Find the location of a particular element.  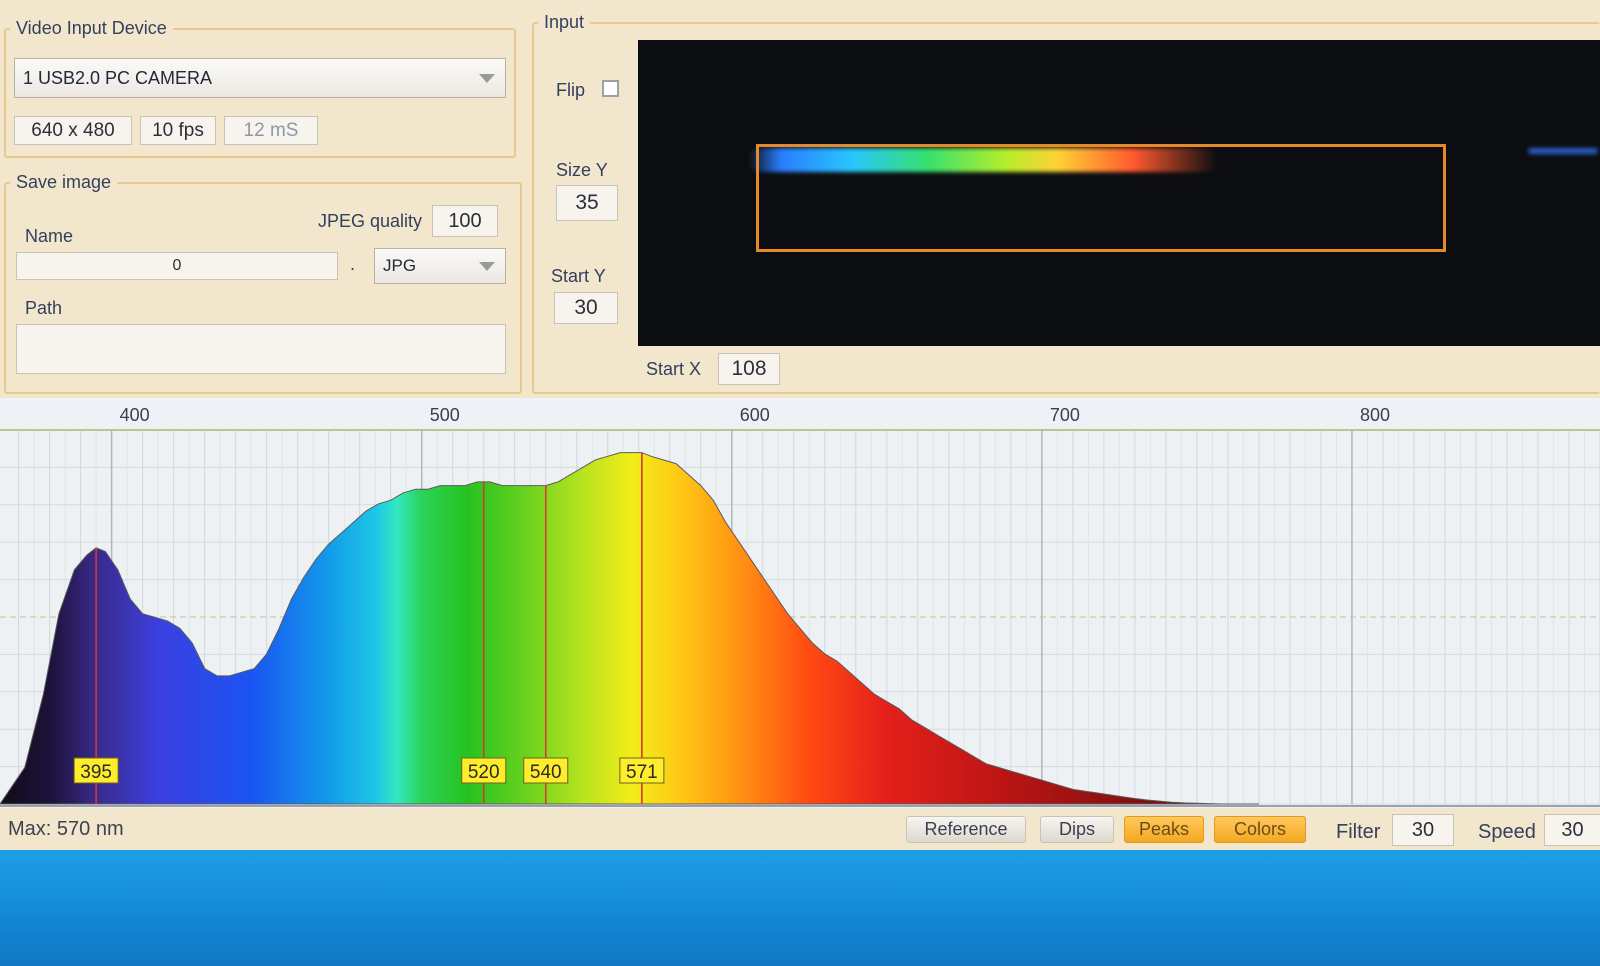

peaks-button: Peaks is located at coordinates (1164, 829).